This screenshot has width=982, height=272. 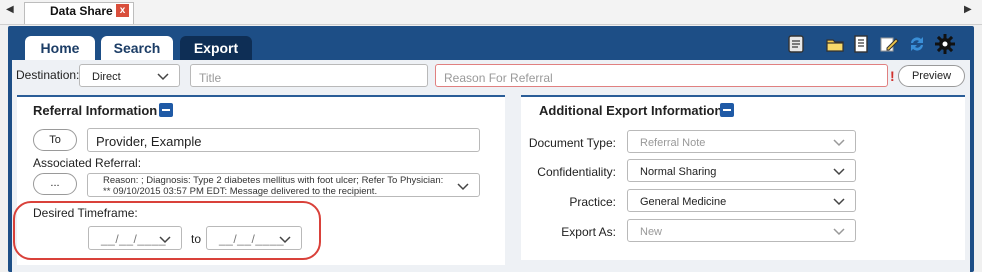 I want to click on close-tab-icon: x, so click(x=122, y=10).